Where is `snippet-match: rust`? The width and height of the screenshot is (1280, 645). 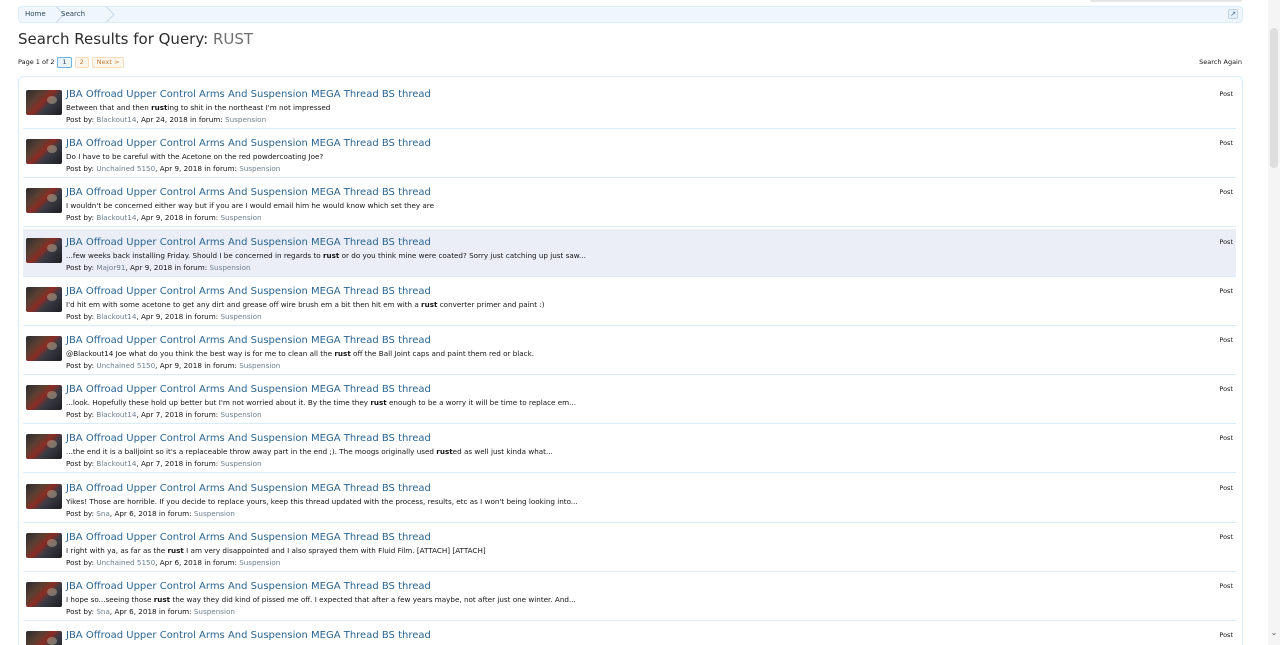
snippet-match: rust is located at coordinates (429, 304).